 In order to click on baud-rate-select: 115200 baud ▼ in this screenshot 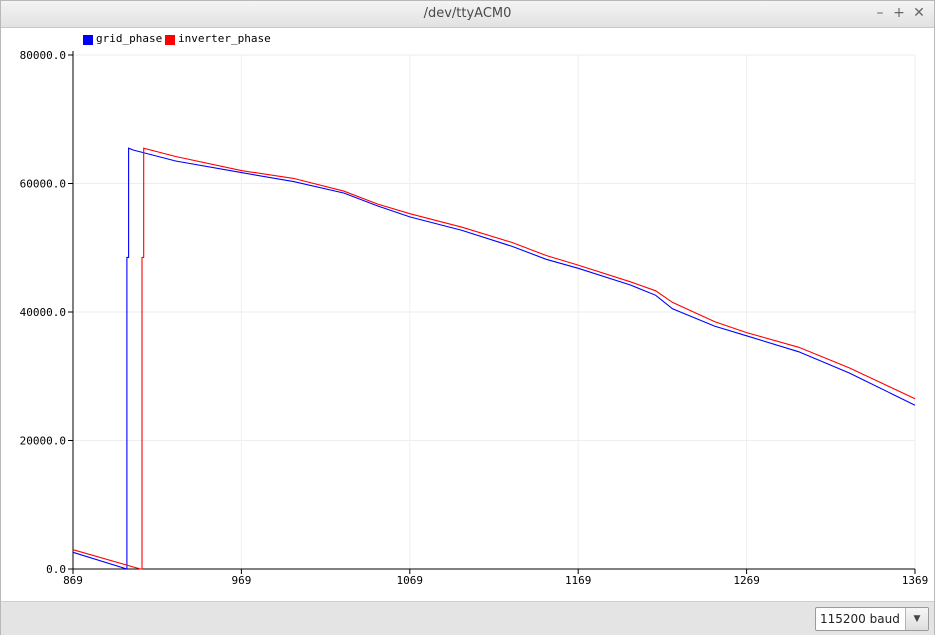, I will do `click(872, 619)`.